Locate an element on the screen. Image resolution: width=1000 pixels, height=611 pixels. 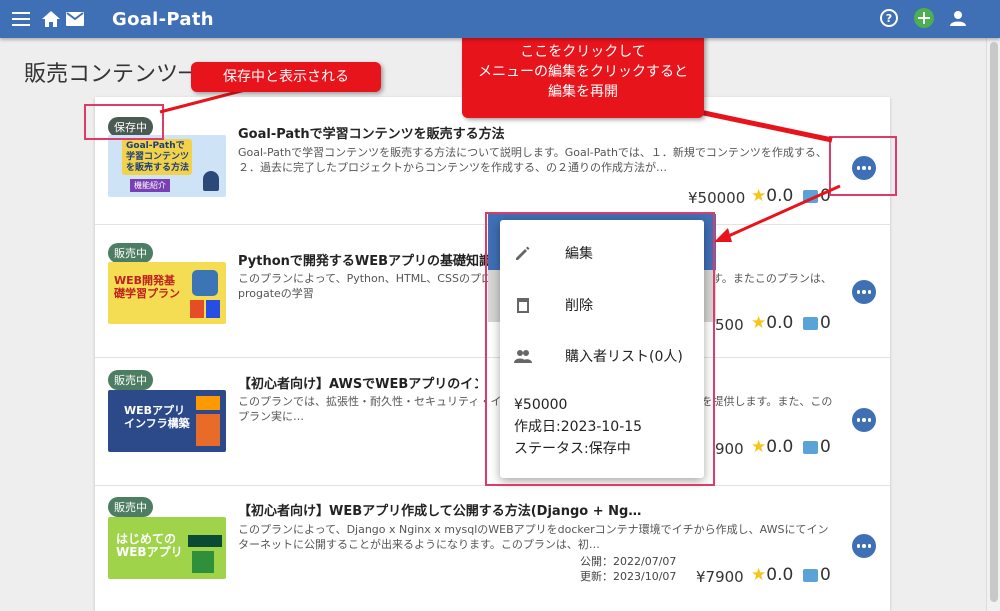
scrollbar-thumb is located at coordinates (994, 322).